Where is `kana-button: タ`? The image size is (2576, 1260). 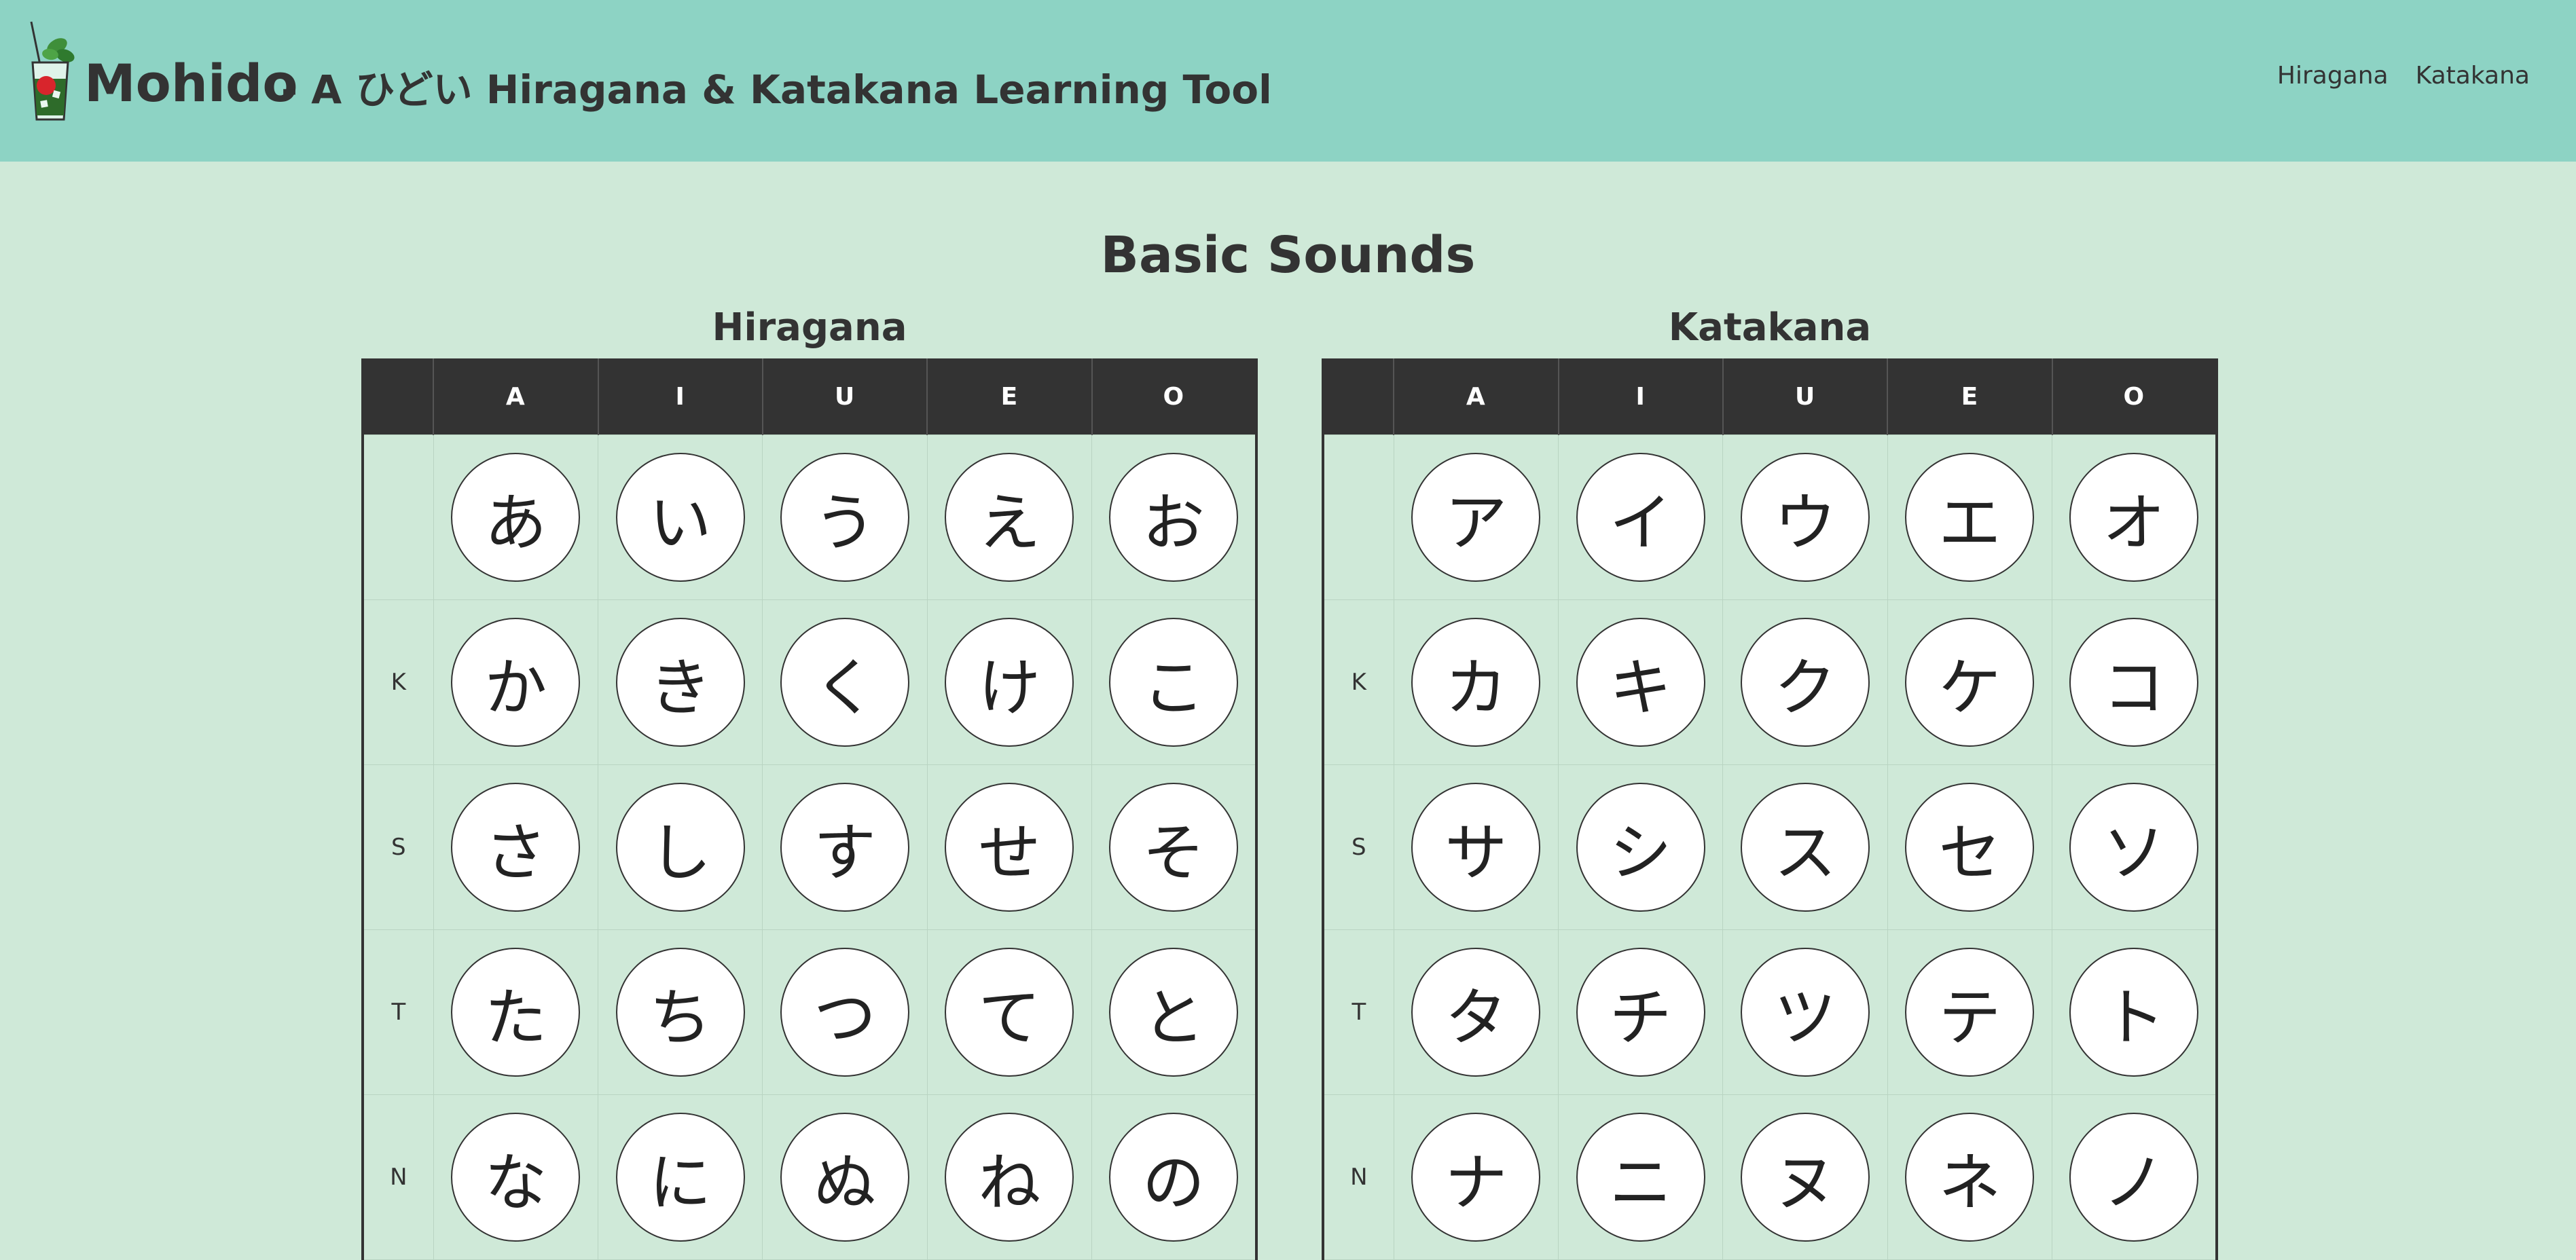
kana-button: タ is located at coordinates (1476, 1013).